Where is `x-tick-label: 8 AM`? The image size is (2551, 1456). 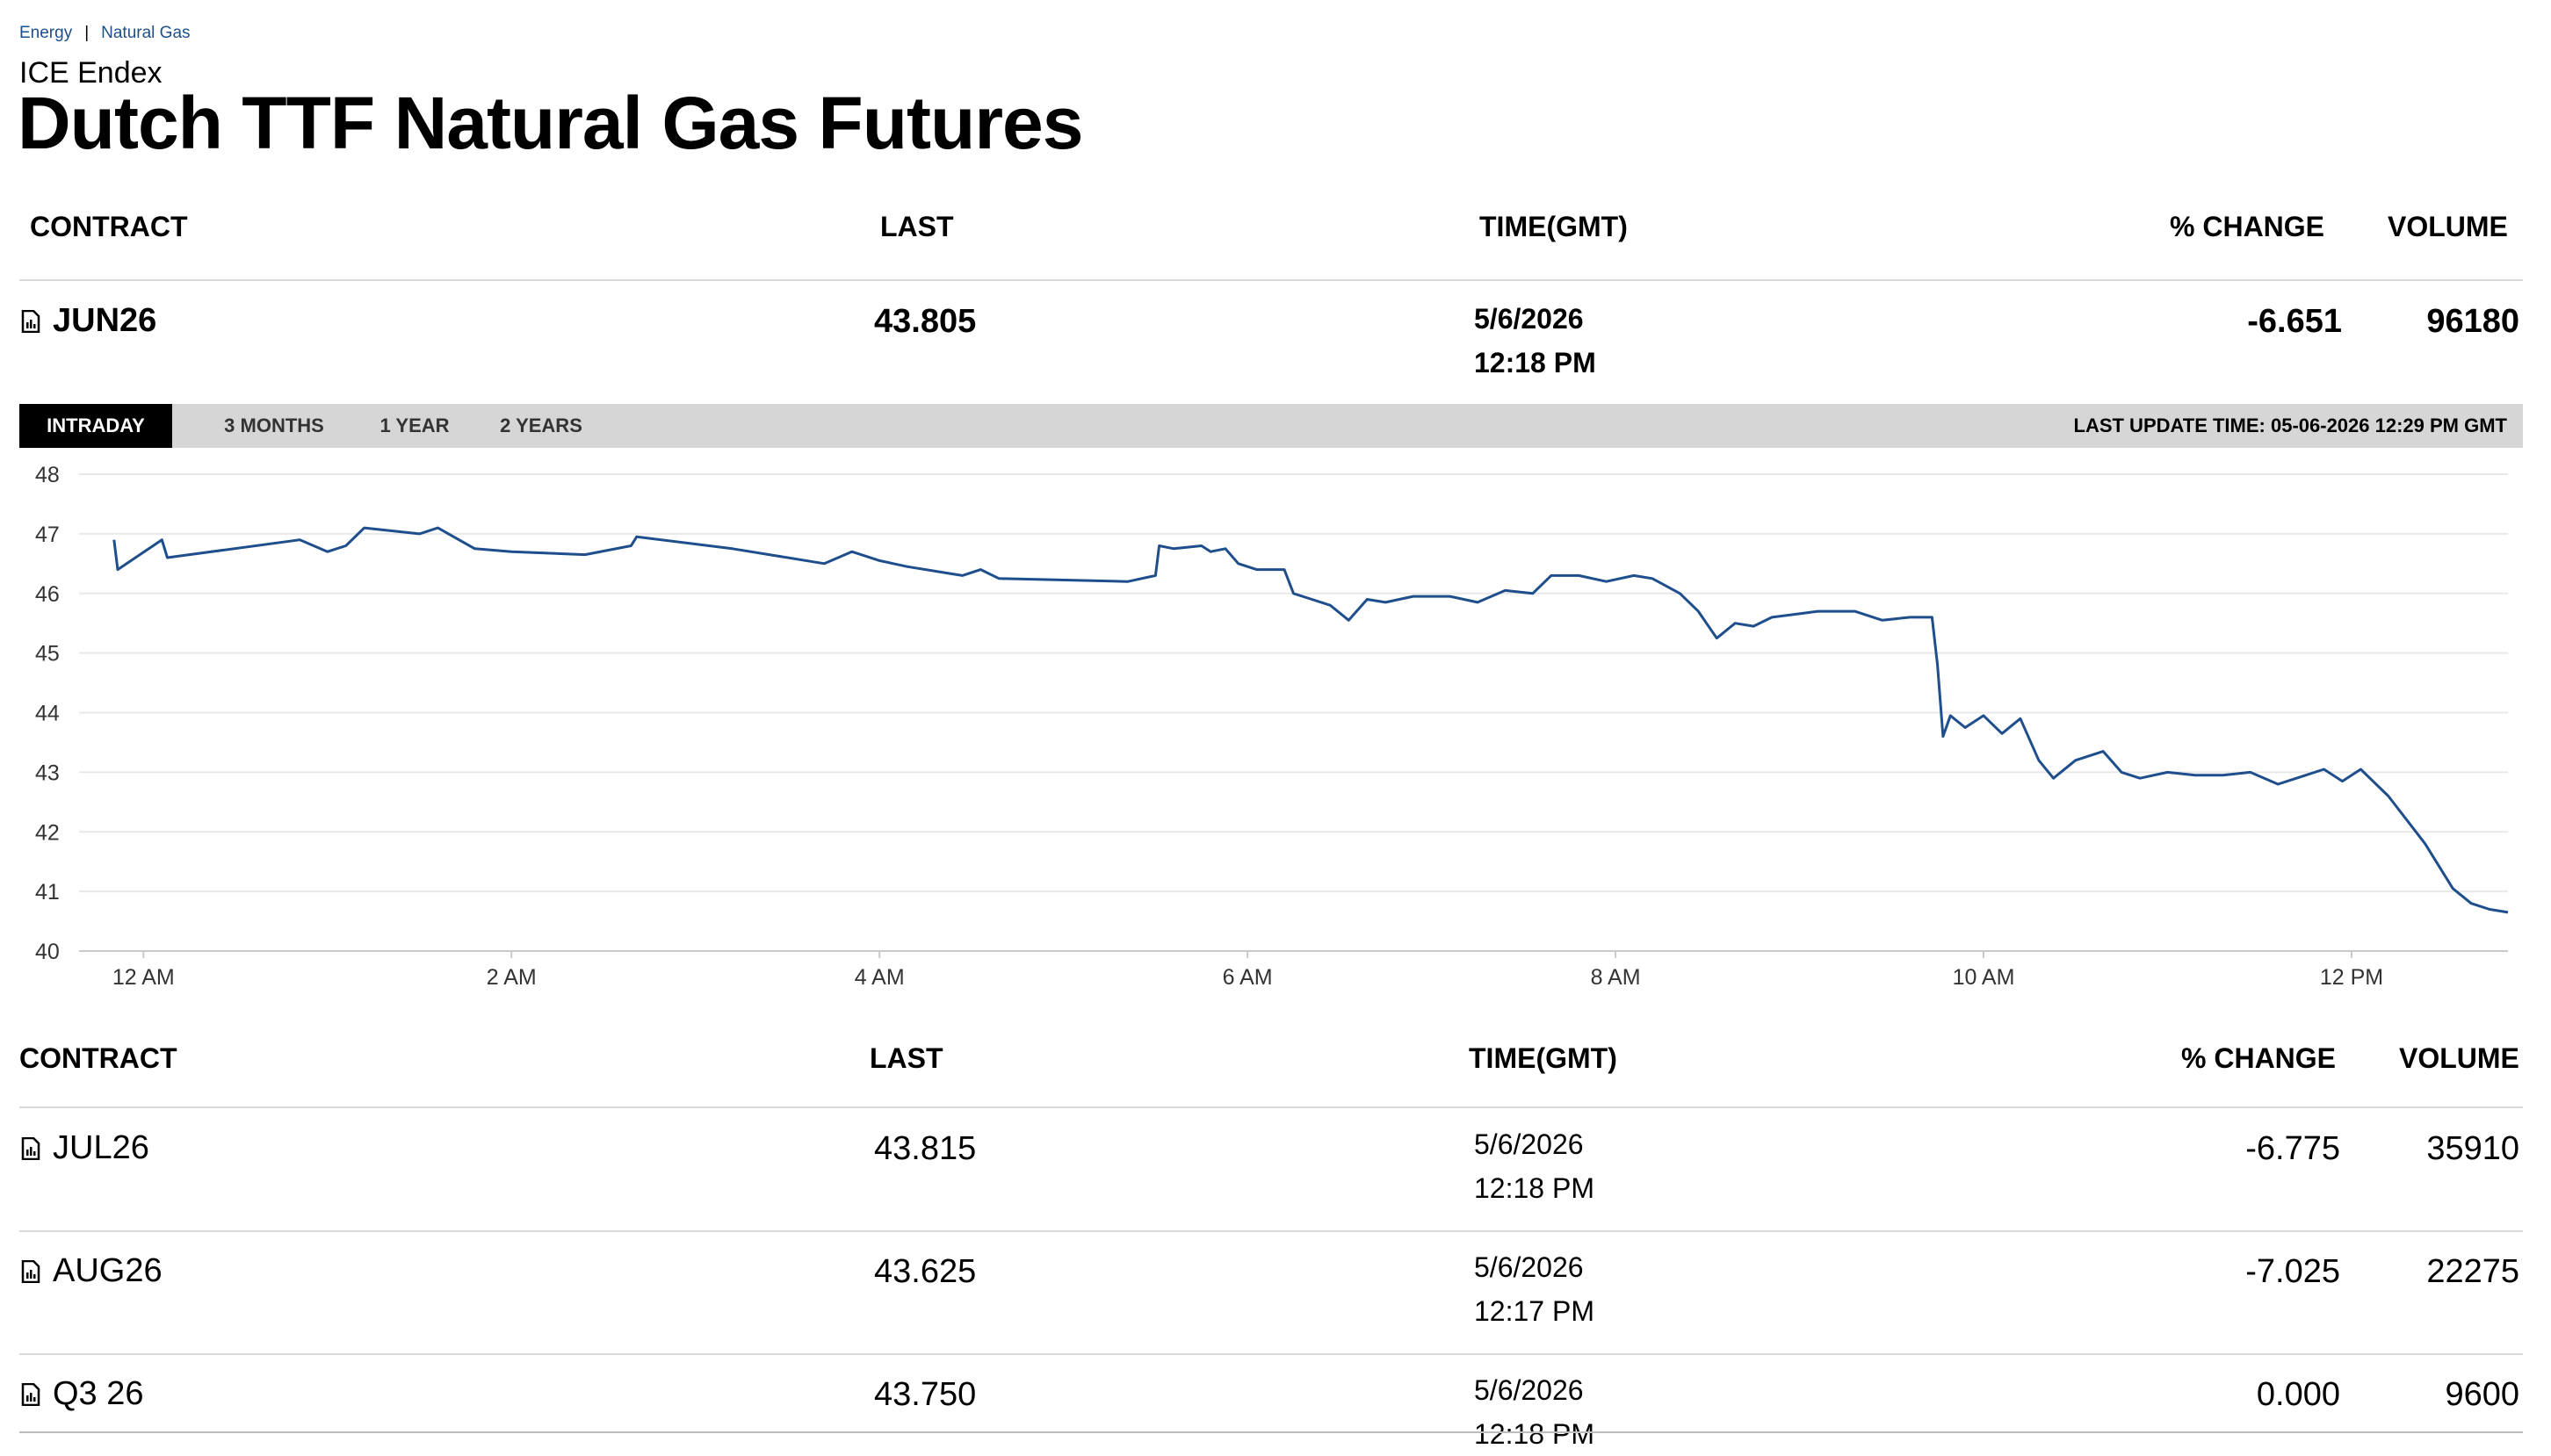 x-tick-label: 8 AM is located at coordinates (1616, 977).